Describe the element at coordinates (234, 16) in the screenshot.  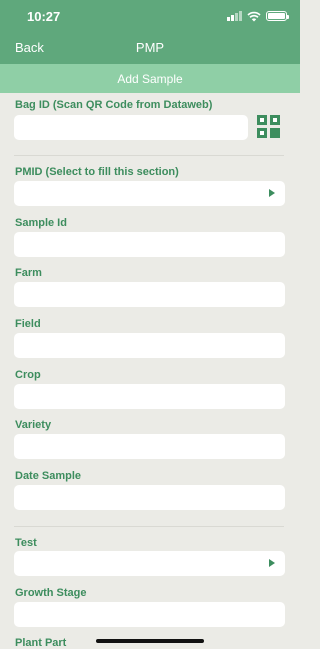
I see `cellular-signal-icon` at that location.